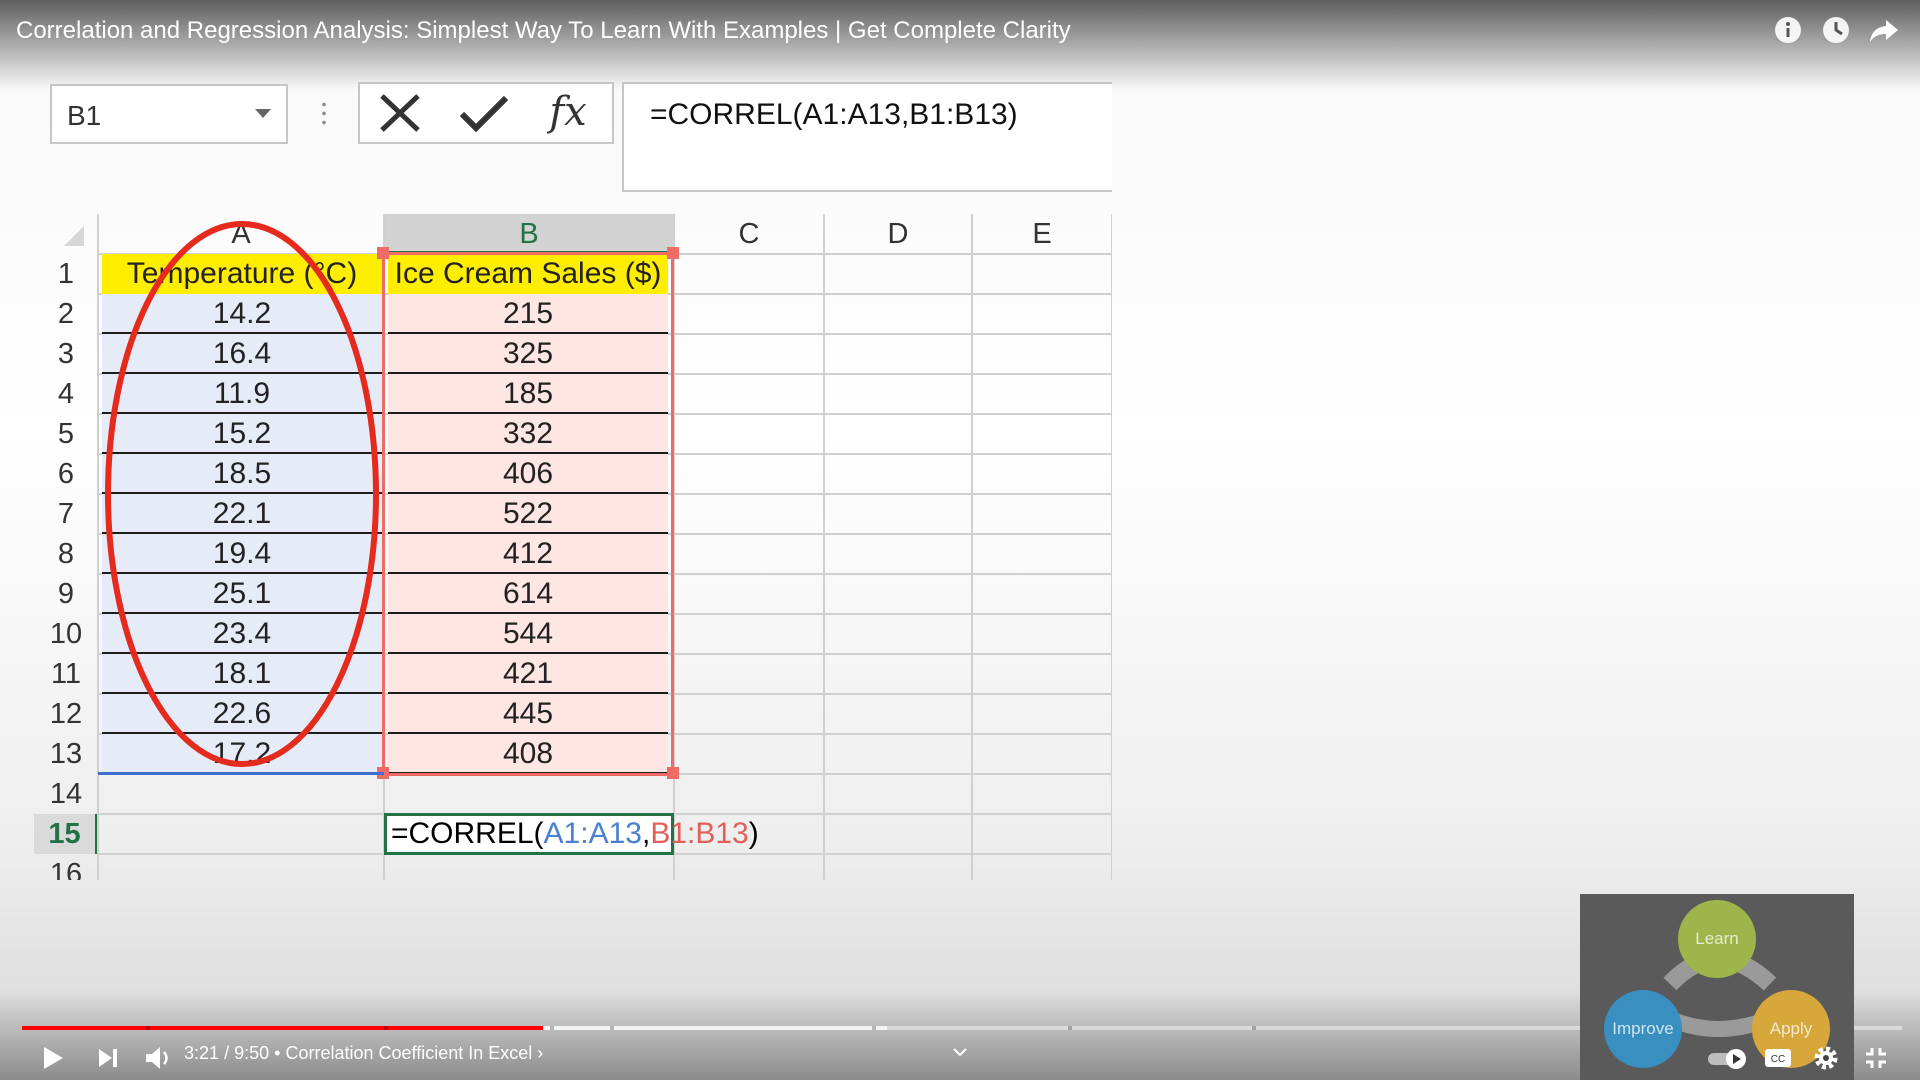  Describe the element at coordinates (528, 394) in the screenshot. I see `cell-sales: 185` at that location.